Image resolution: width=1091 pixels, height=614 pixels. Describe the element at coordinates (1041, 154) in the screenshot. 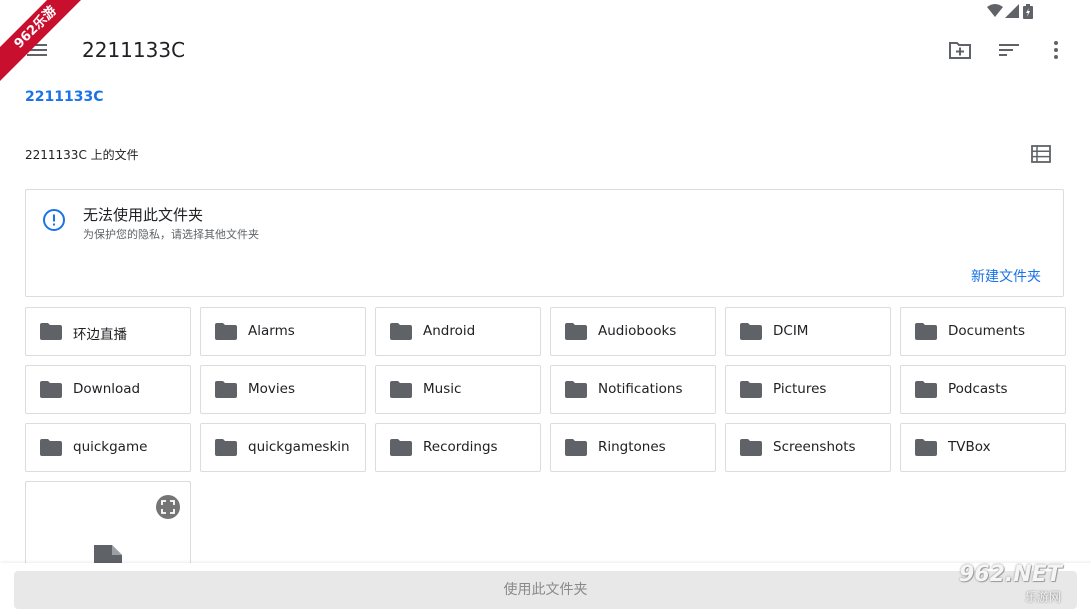

I see `list-view-icon` at that location.